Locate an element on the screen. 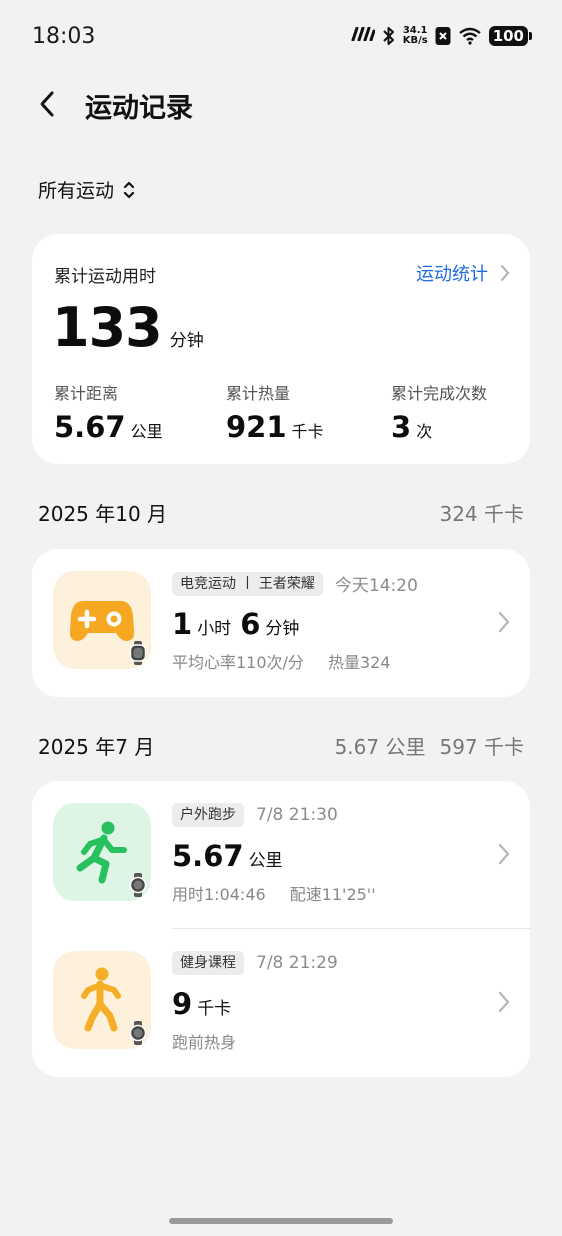  metric-label: 累计完成次数 is located at coordinates (439, 393).